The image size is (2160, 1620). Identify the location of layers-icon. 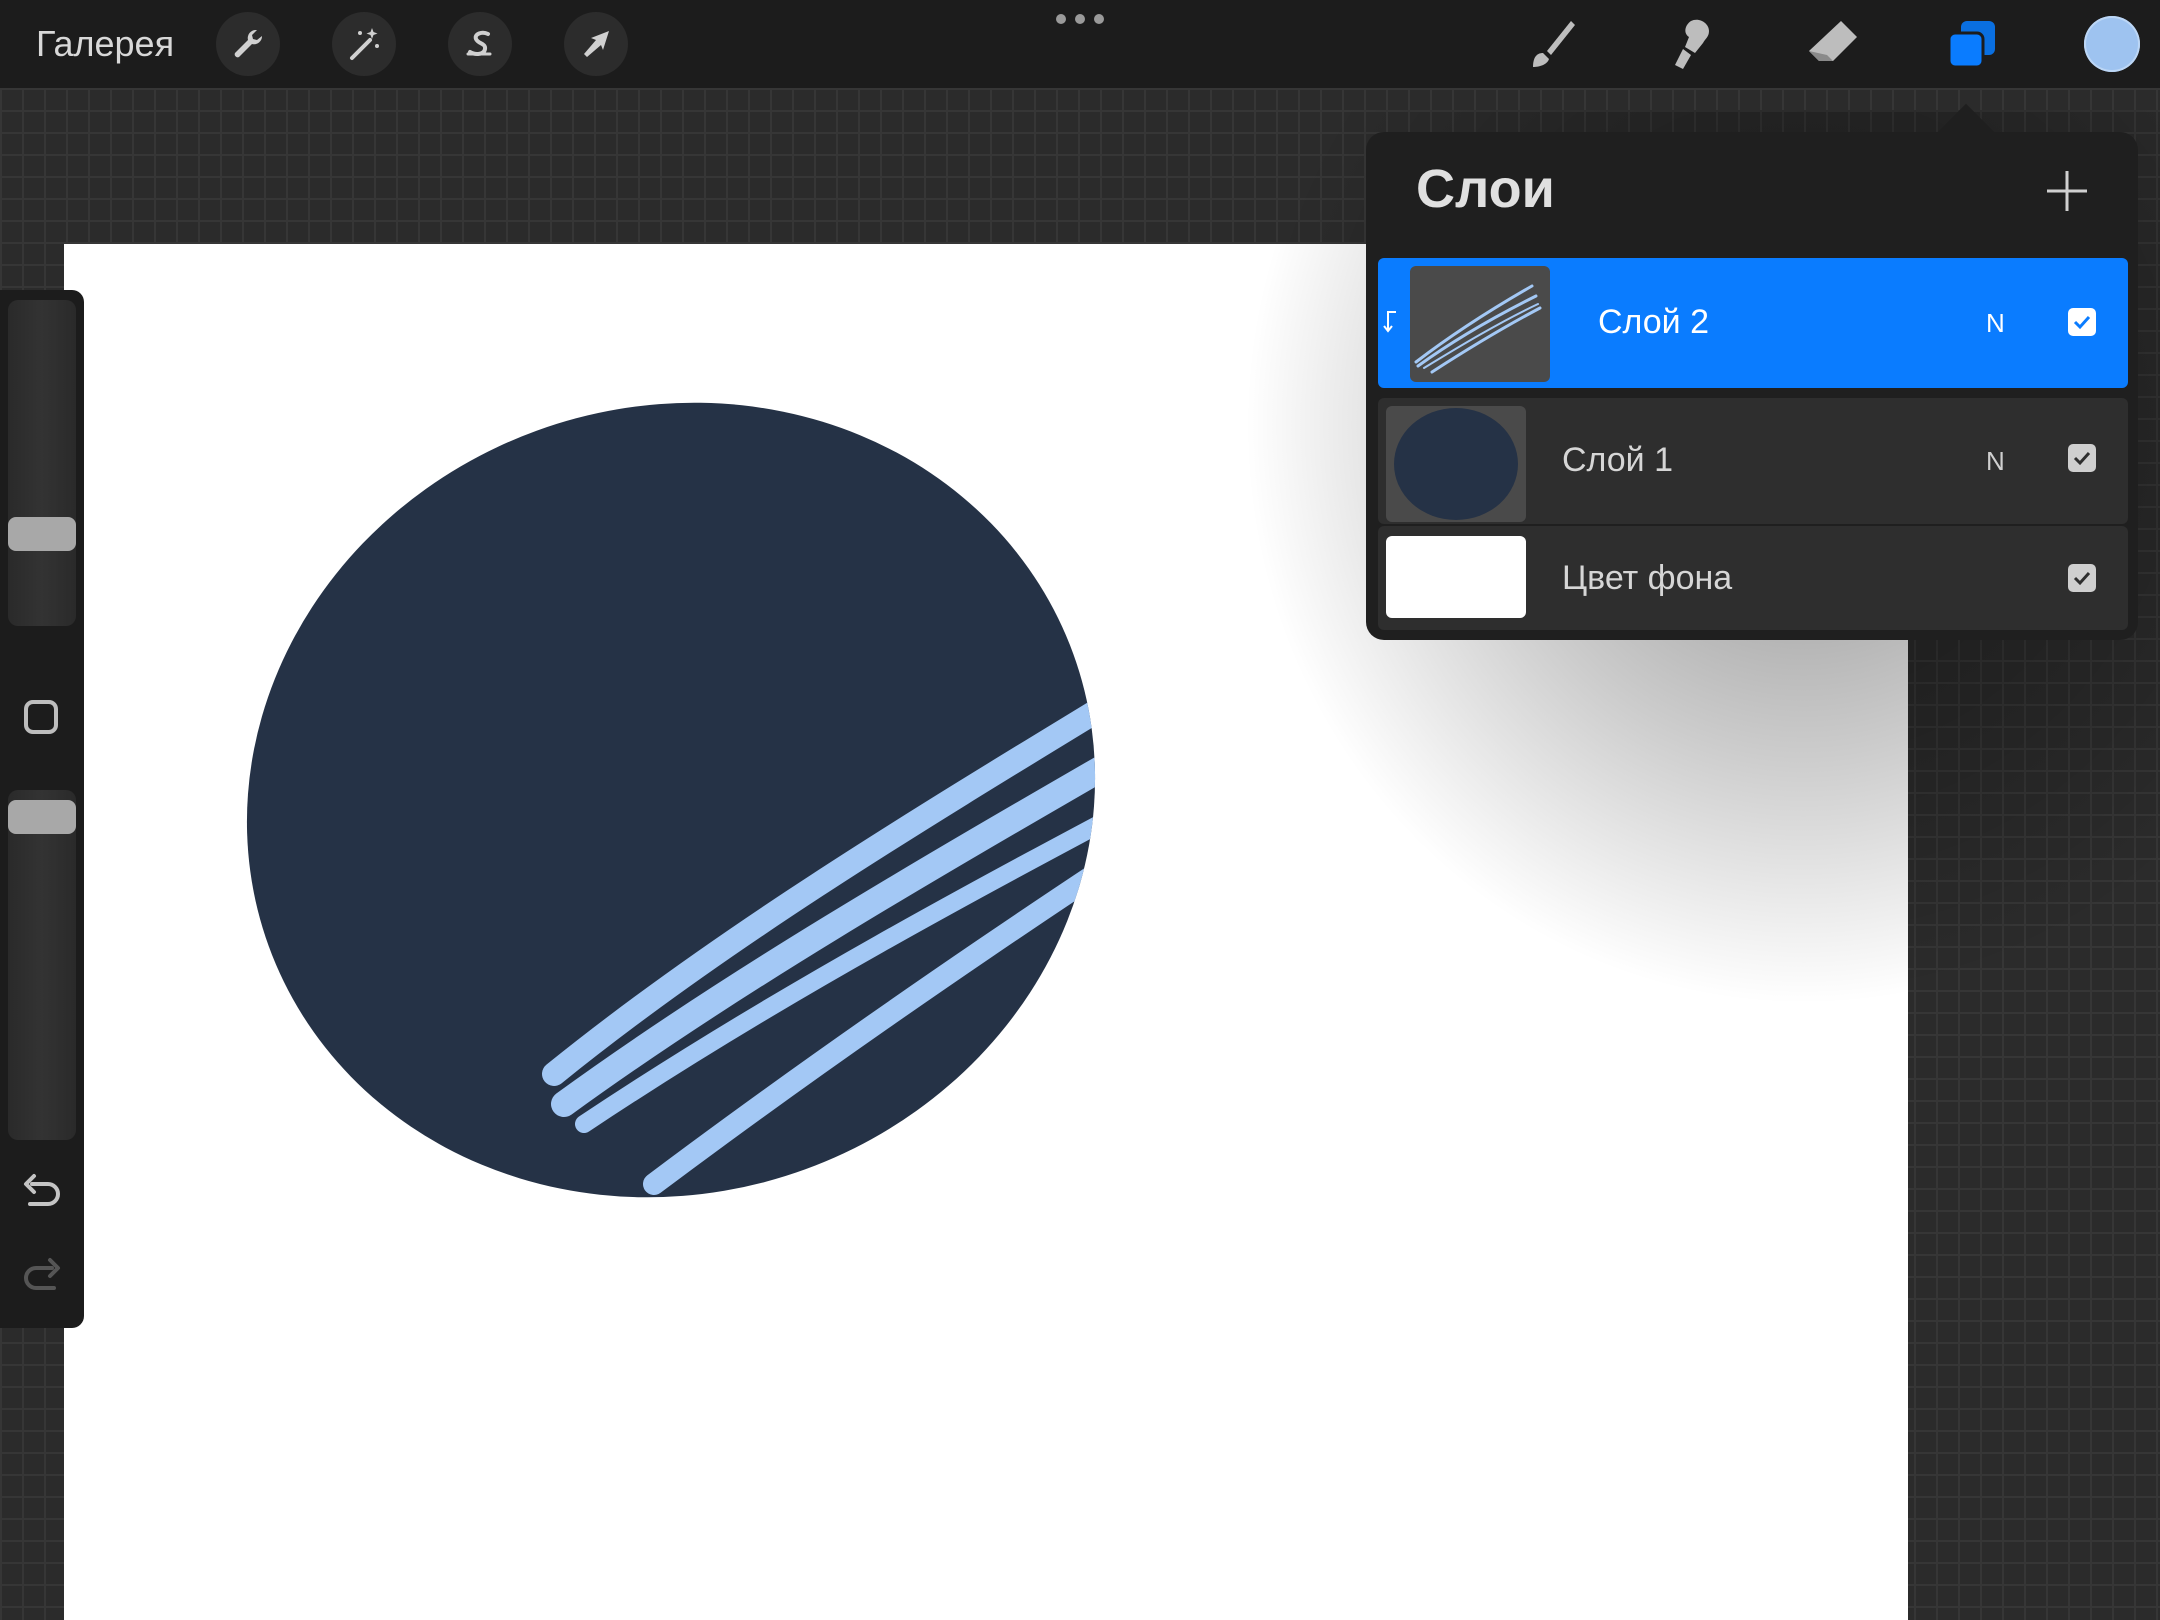
(1971, 45).